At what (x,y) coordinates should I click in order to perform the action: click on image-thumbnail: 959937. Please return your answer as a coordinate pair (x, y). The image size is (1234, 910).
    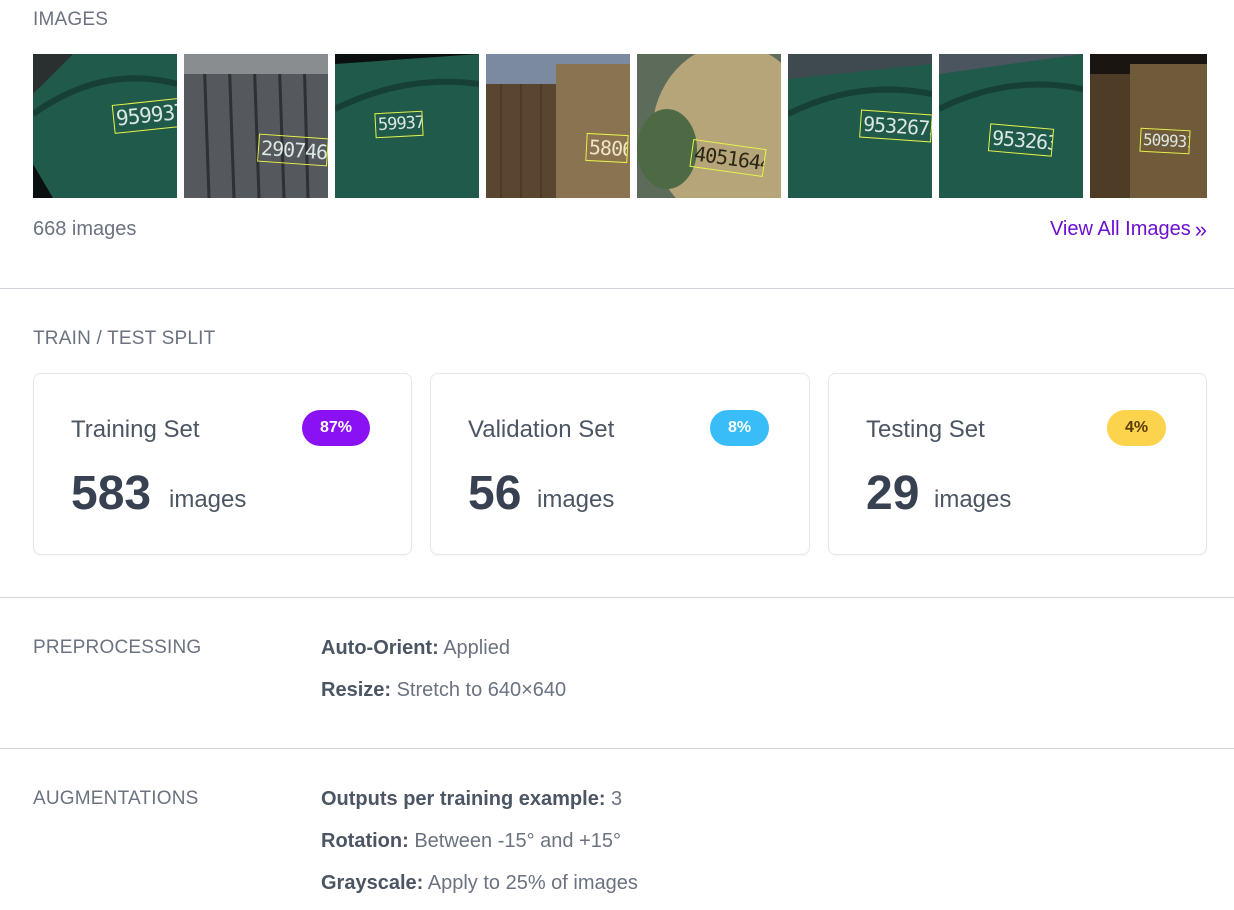
    Looking at the image, I should click on (105, 126).